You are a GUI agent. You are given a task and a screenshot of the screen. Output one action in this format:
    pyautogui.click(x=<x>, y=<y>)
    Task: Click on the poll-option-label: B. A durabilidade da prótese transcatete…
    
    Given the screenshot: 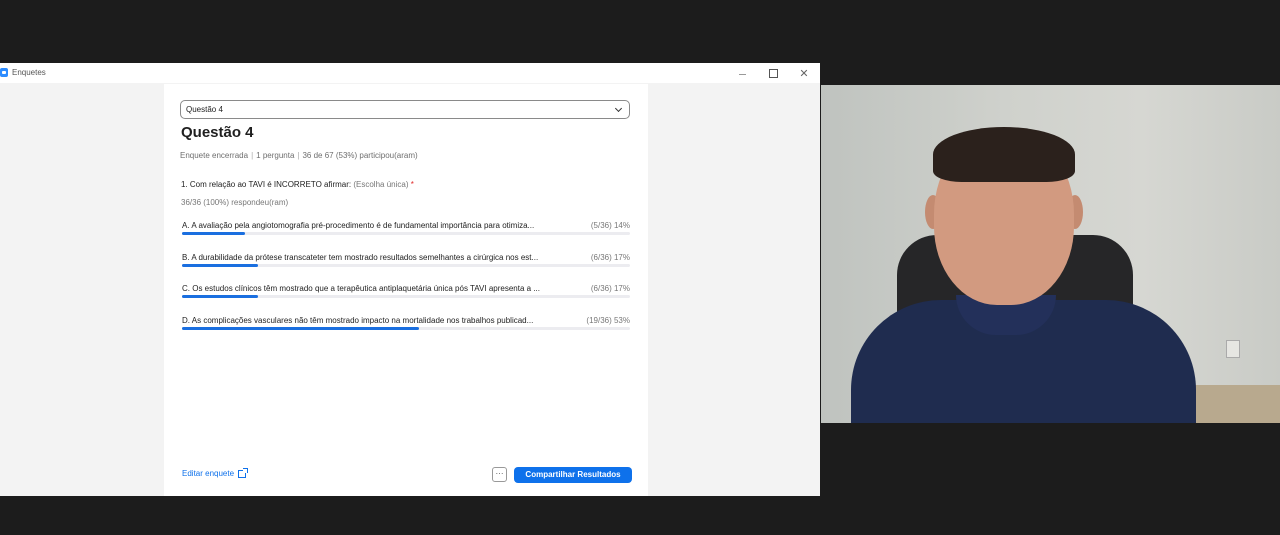 What is the action you would take?
    pyautogui.click(x=360, y=257)
    